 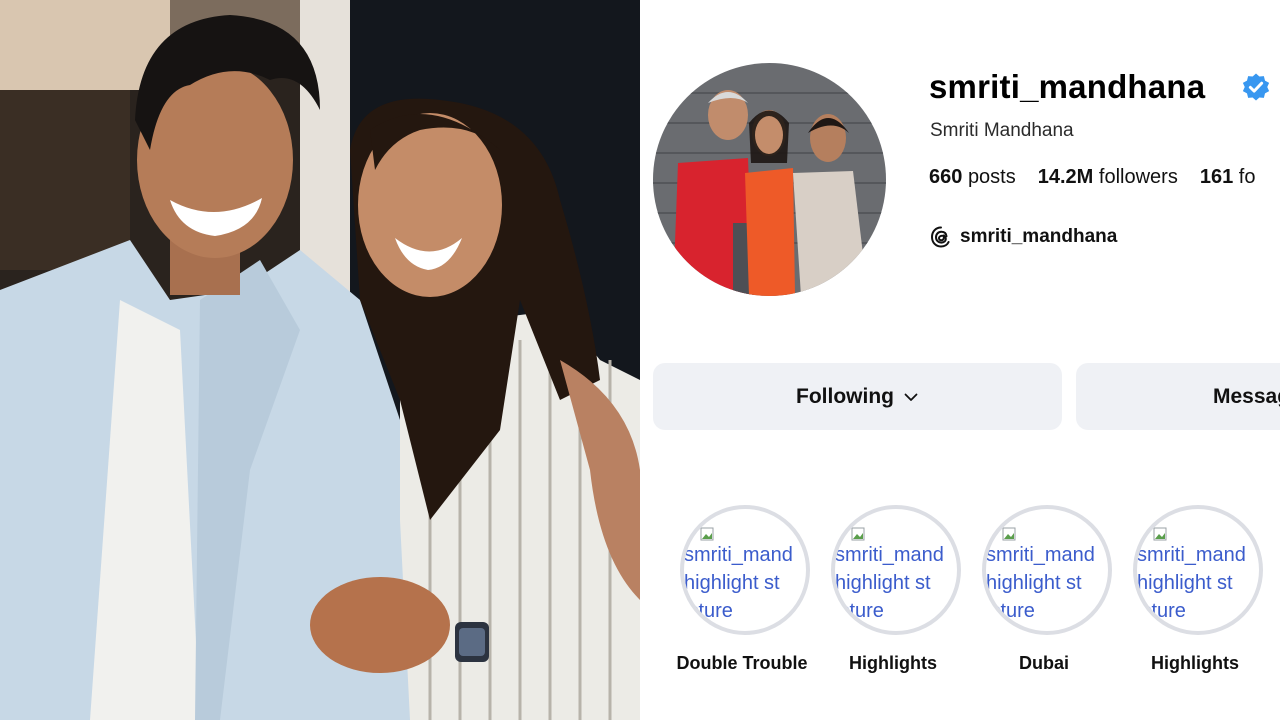 I want to click on verified-badge-icon, so click(x=1256, y=87).